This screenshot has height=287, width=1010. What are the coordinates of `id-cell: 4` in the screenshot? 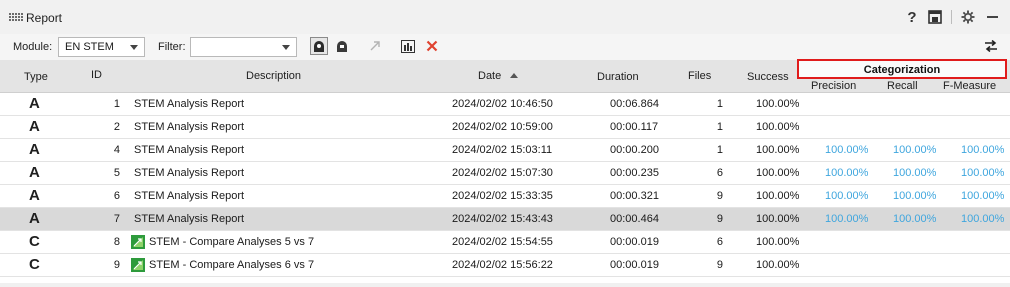 It's located at (116, 150).